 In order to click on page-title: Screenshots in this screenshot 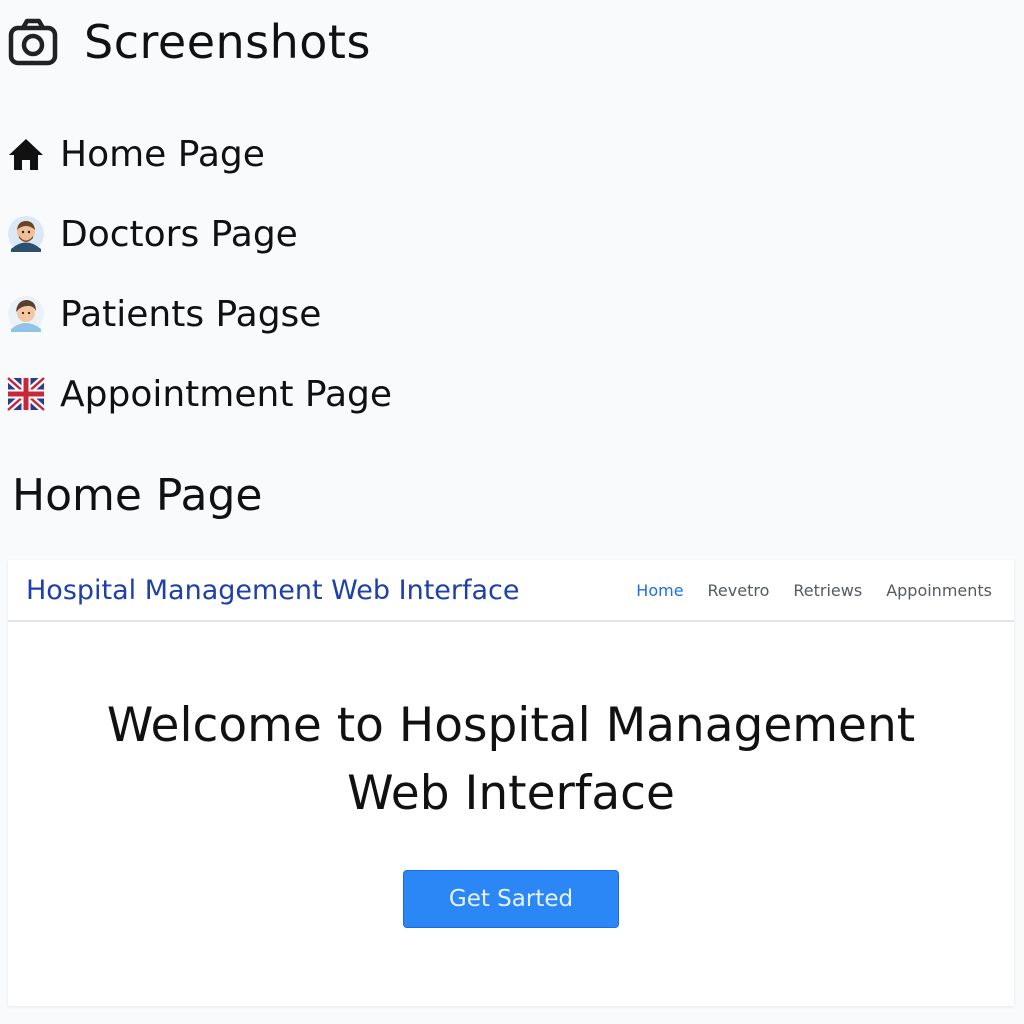, I will do `click(227, 42)`.